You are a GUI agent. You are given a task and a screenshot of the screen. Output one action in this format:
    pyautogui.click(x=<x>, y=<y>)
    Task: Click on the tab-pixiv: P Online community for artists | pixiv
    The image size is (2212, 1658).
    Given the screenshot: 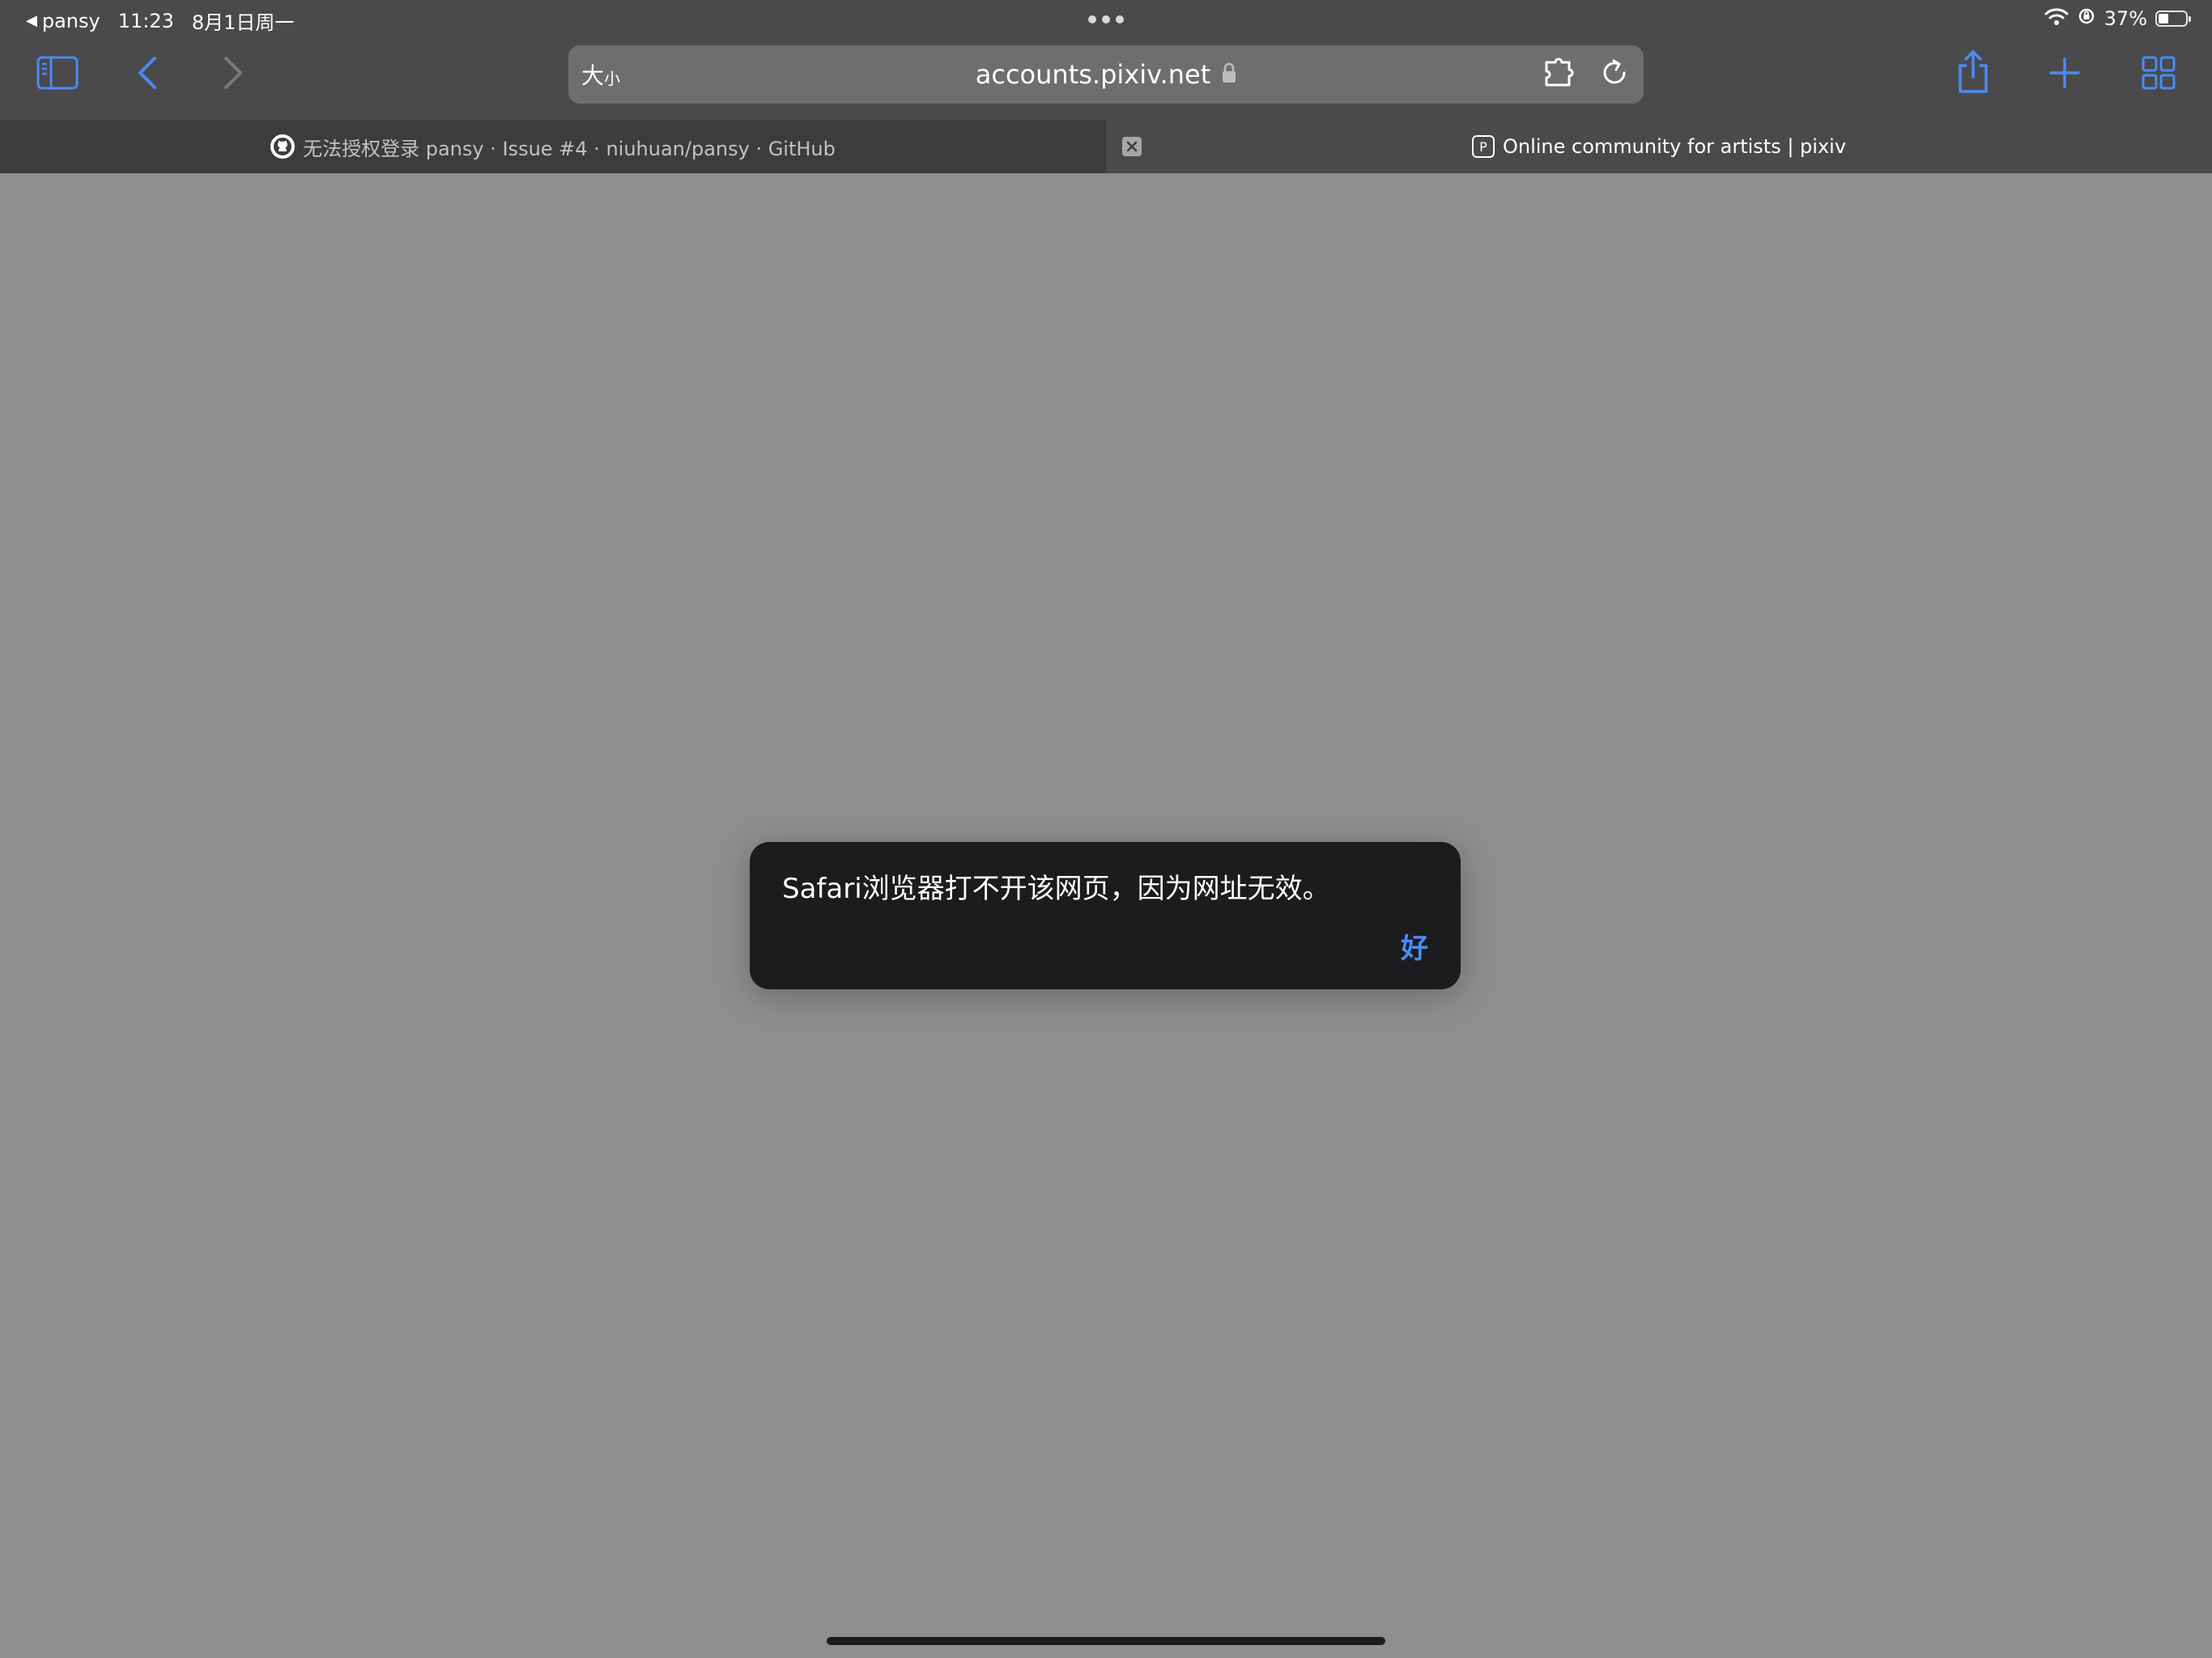 What is the action you would take?
    pyautogui.click(x=1659, y=146)
    